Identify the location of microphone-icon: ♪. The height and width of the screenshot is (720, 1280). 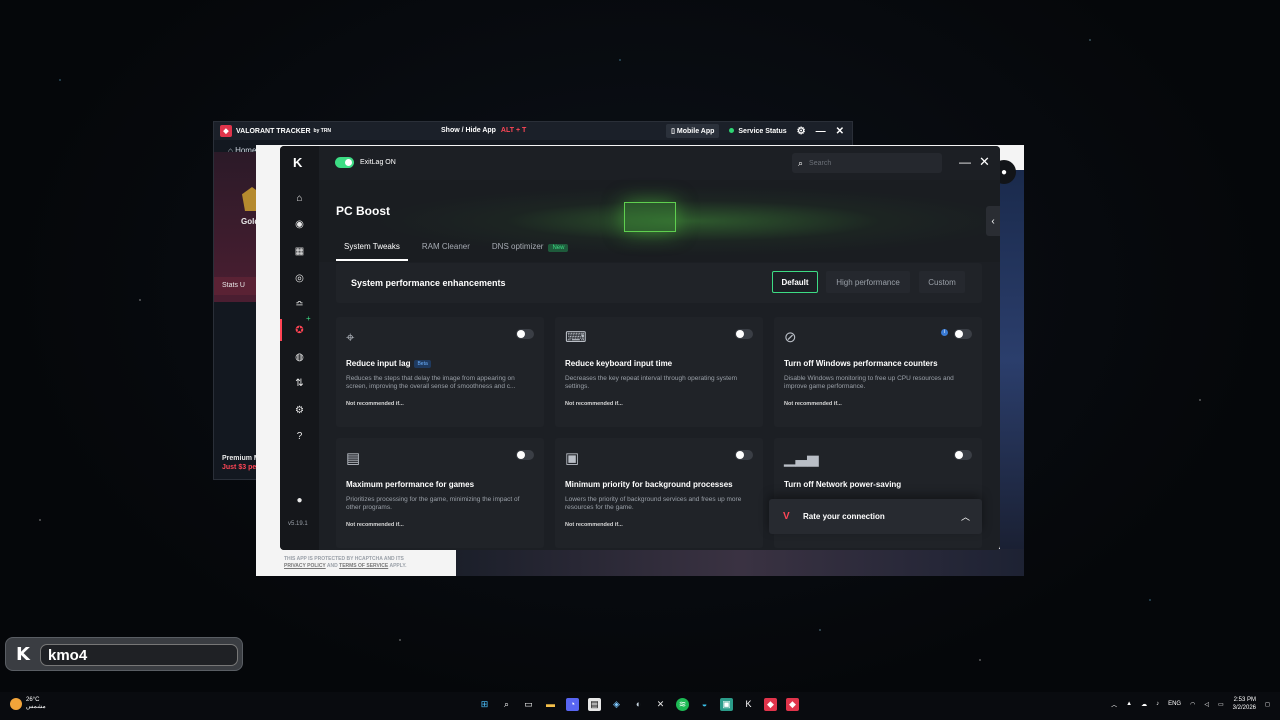
(1157, 704).